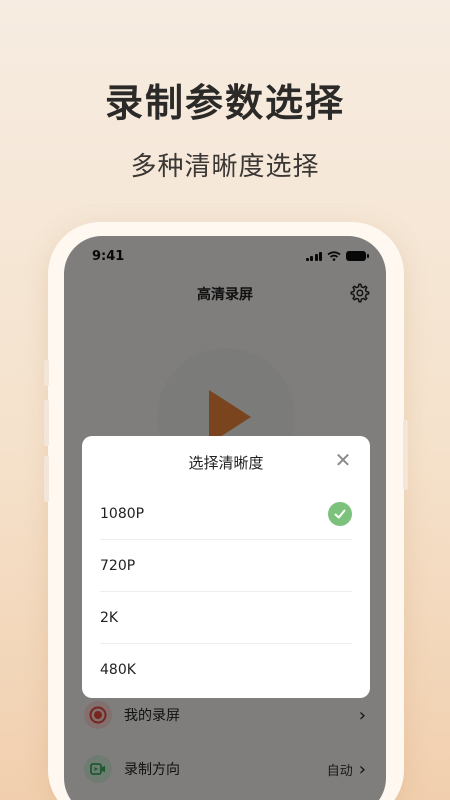 Image resolution: width=450 pixels, height=800 pixels. I want to click on option-label: 2K, so click(109, 617).